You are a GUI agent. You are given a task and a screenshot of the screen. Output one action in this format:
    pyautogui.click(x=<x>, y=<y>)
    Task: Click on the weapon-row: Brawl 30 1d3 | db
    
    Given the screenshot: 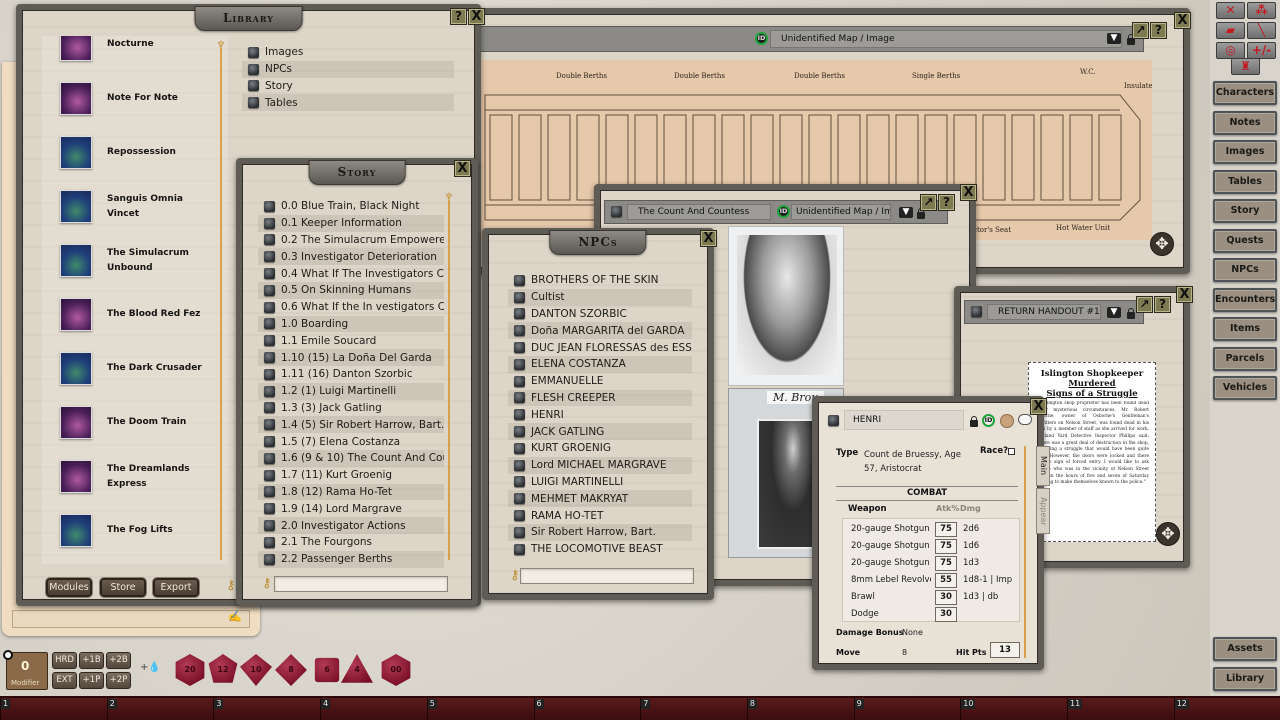 What is the action you would take?
    pyautogui.click(x=938, y=597)
    